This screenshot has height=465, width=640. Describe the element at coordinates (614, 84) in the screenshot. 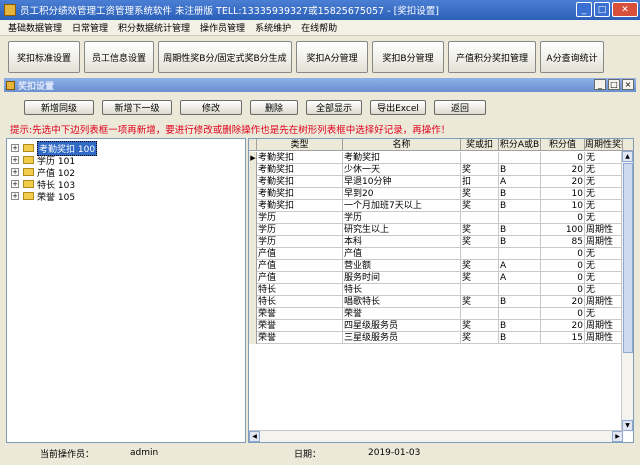

I see `sub-maximize-button: □` at that location.